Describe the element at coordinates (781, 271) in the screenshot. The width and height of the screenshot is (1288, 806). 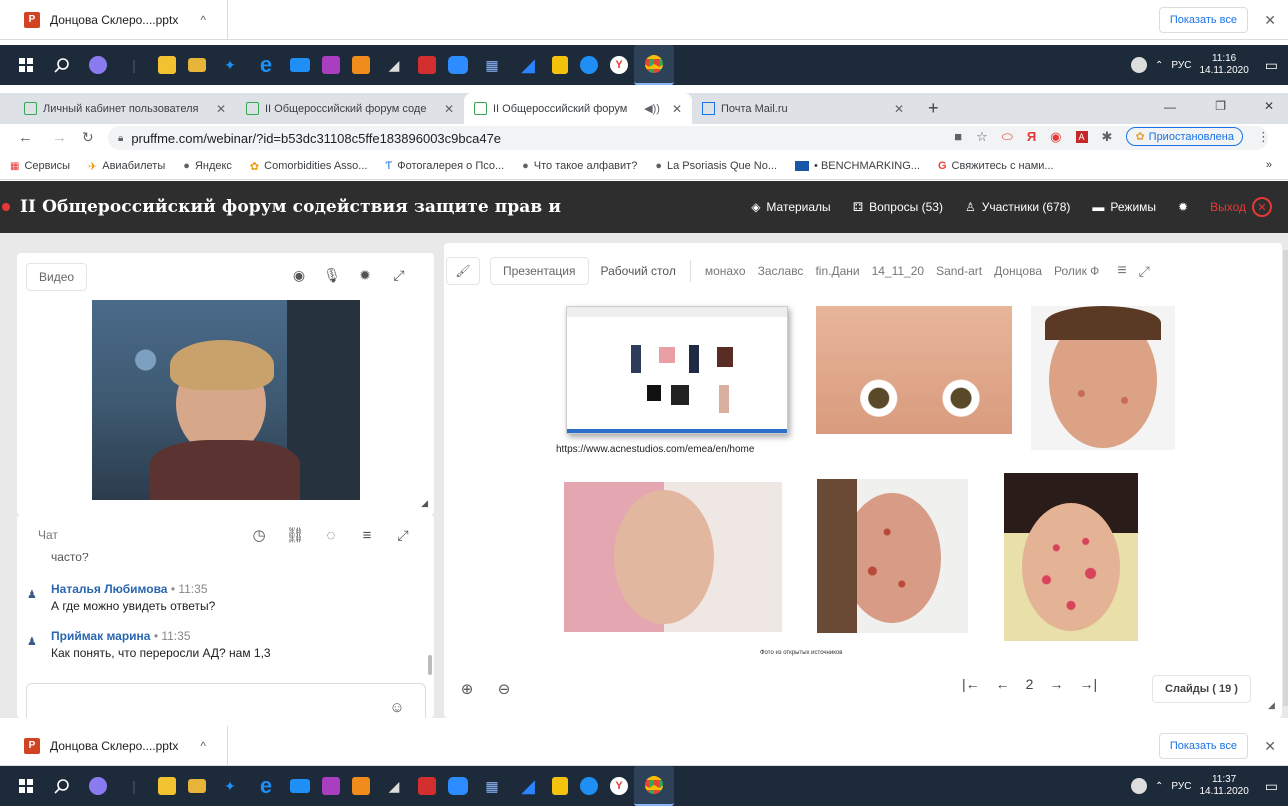
I see `tab-file-zaslavs: Заславс` at that location.